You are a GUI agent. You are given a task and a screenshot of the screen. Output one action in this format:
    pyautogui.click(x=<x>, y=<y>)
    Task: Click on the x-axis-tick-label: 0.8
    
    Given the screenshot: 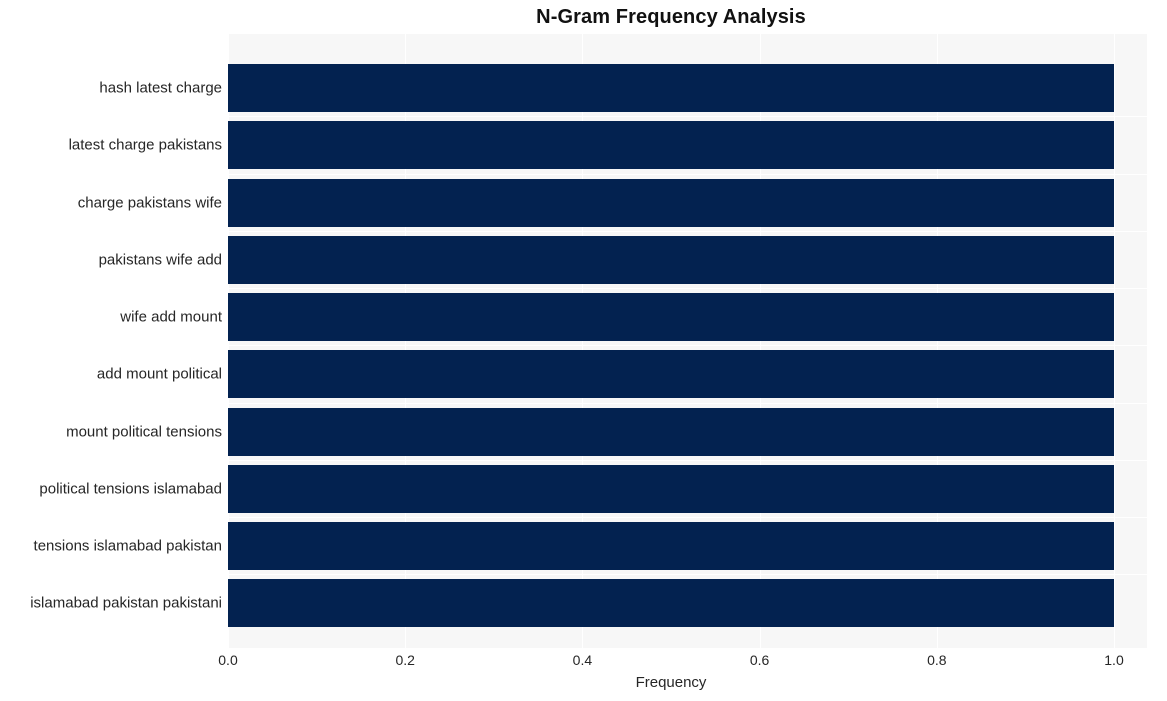 What is the action you would take?
    pyautogui.click(x=937, y=660)
    